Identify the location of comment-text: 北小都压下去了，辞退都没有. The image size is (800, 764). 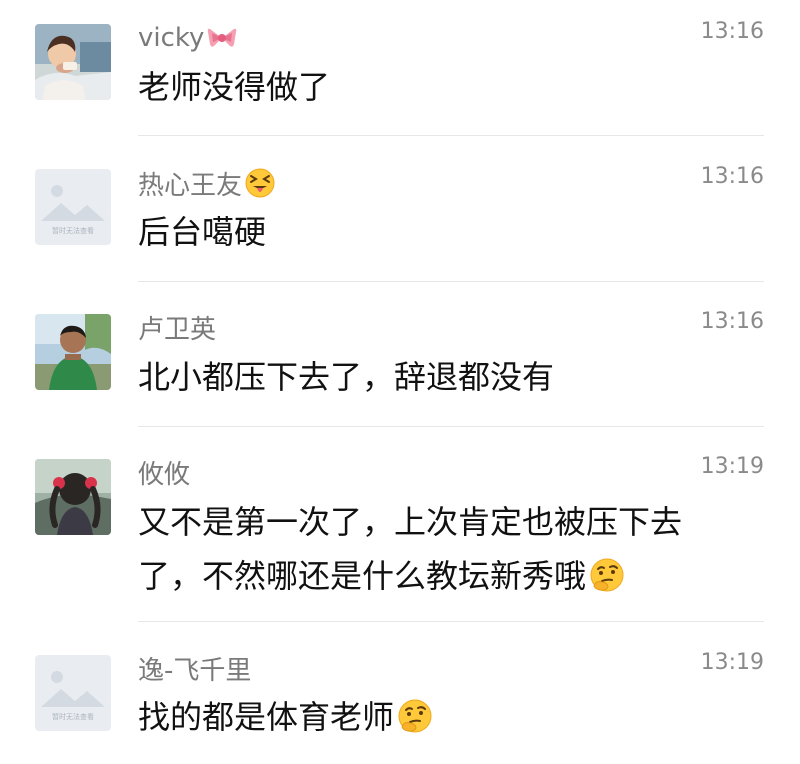
(346, 377).